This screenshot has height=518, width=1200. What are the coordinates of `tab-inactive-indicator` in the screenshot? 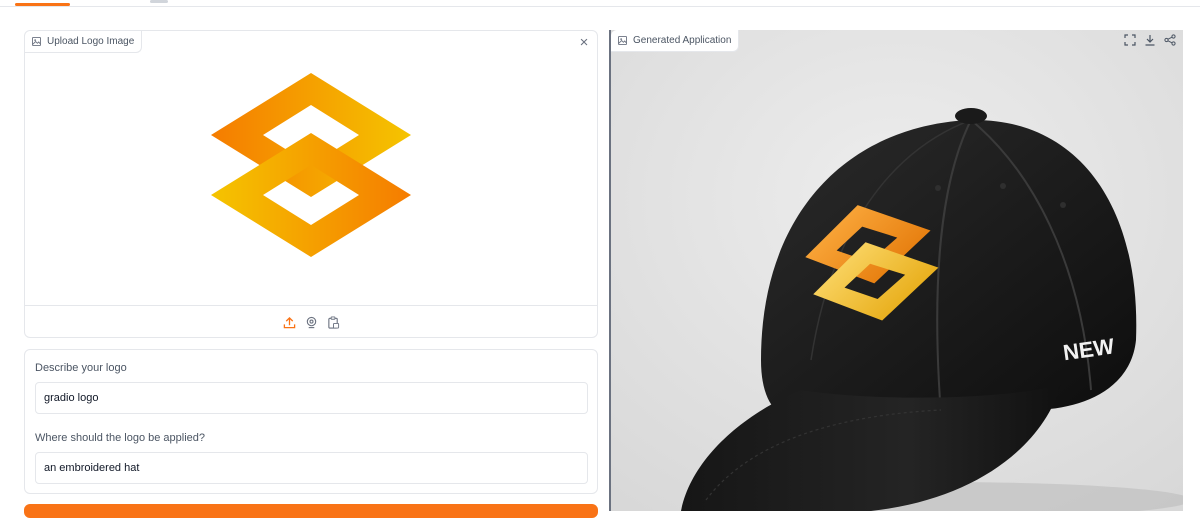 It's located at (159, 1).